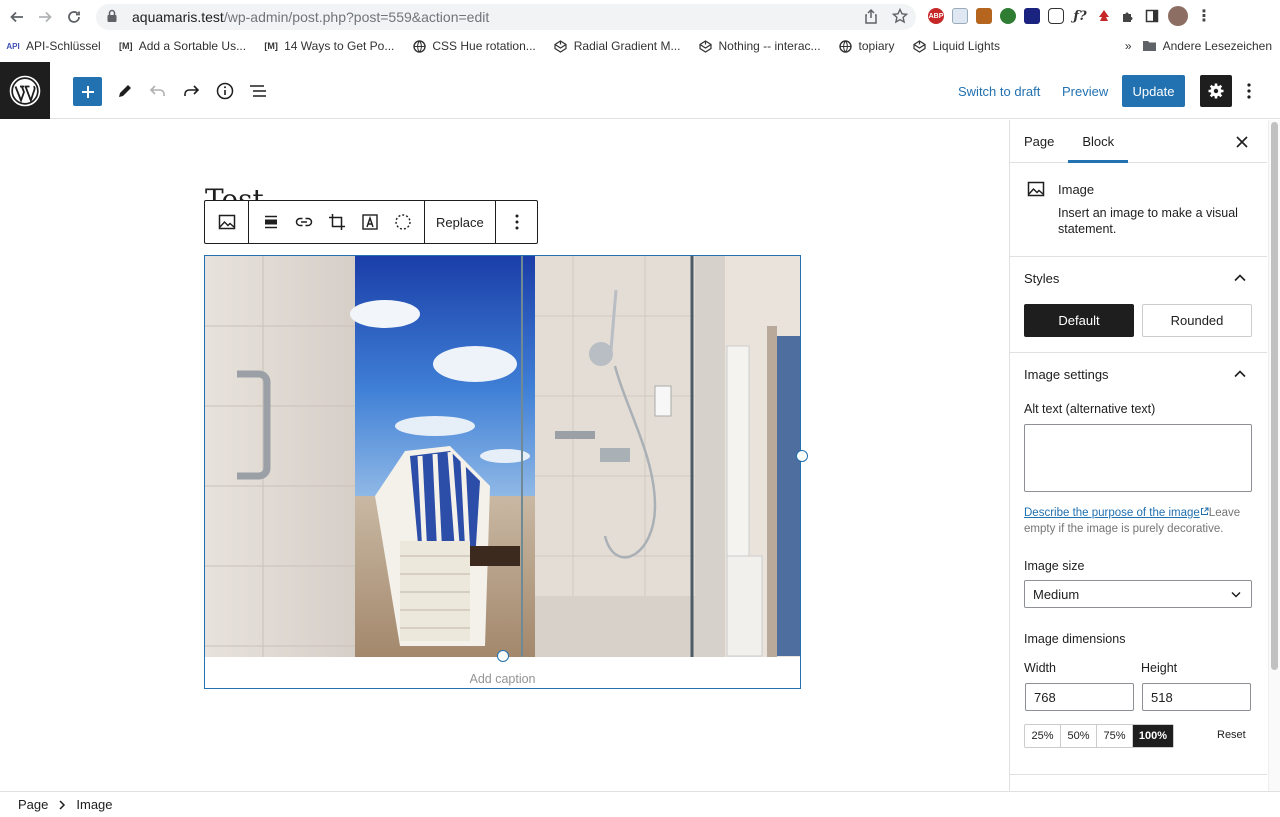  I want to click on plus-icon, so click(87, 91).